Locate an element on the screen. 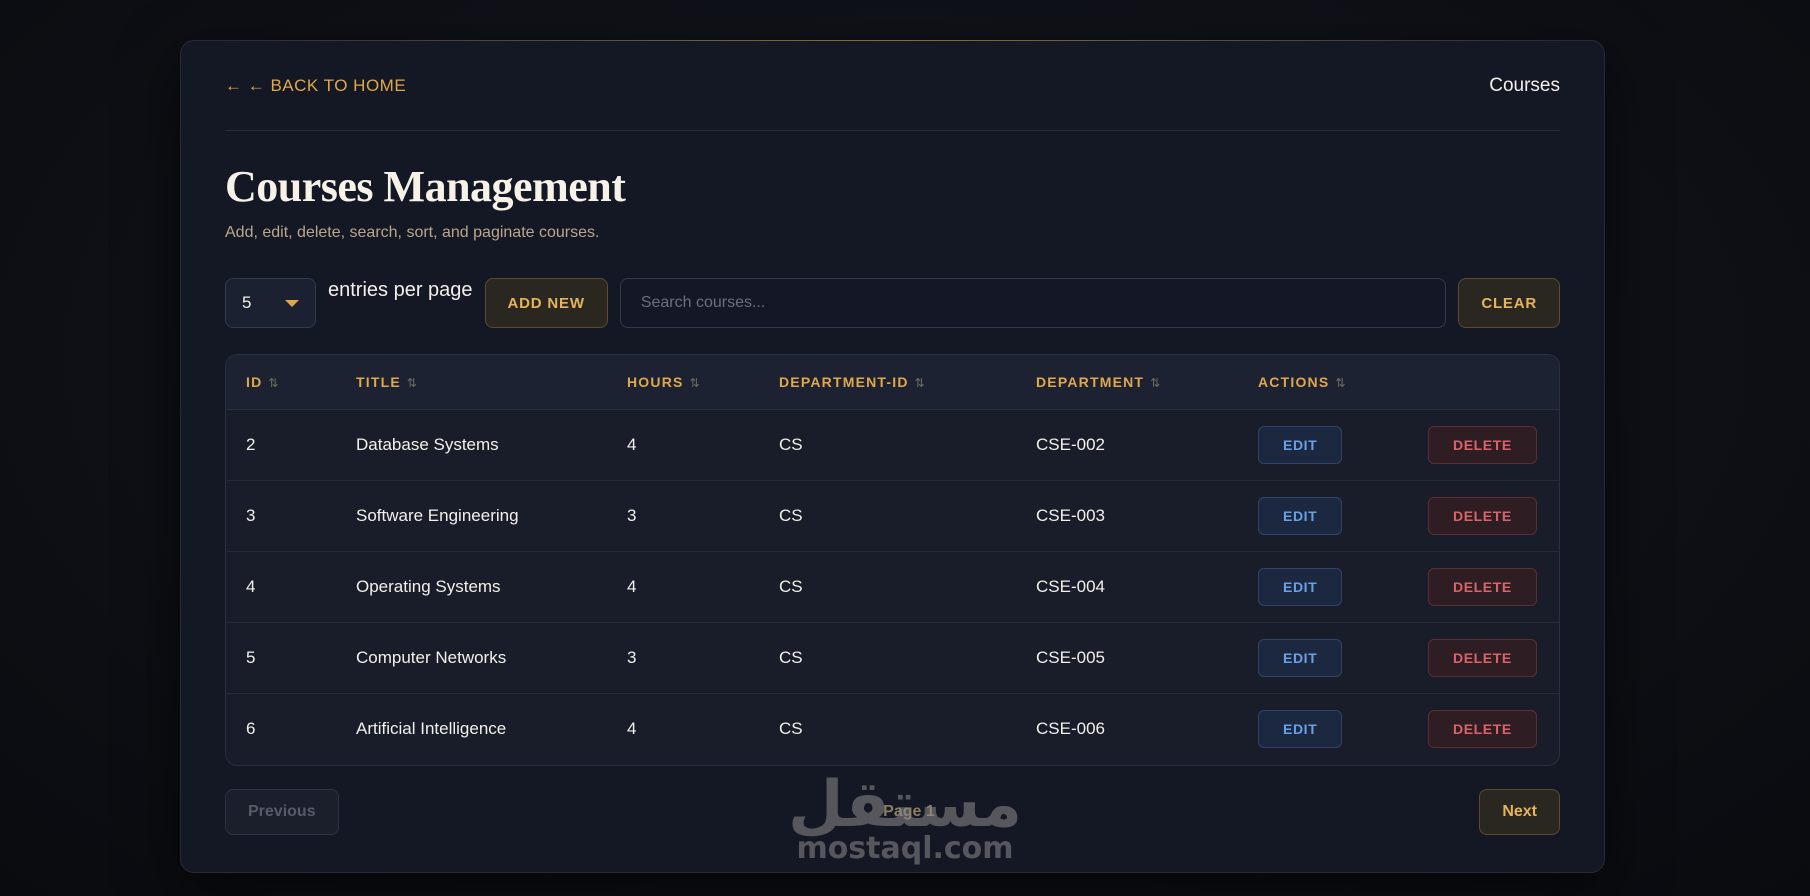 The height and width of the screenshot is (896, 1810). chevron-down-icon is located at coordinates (292, 303).